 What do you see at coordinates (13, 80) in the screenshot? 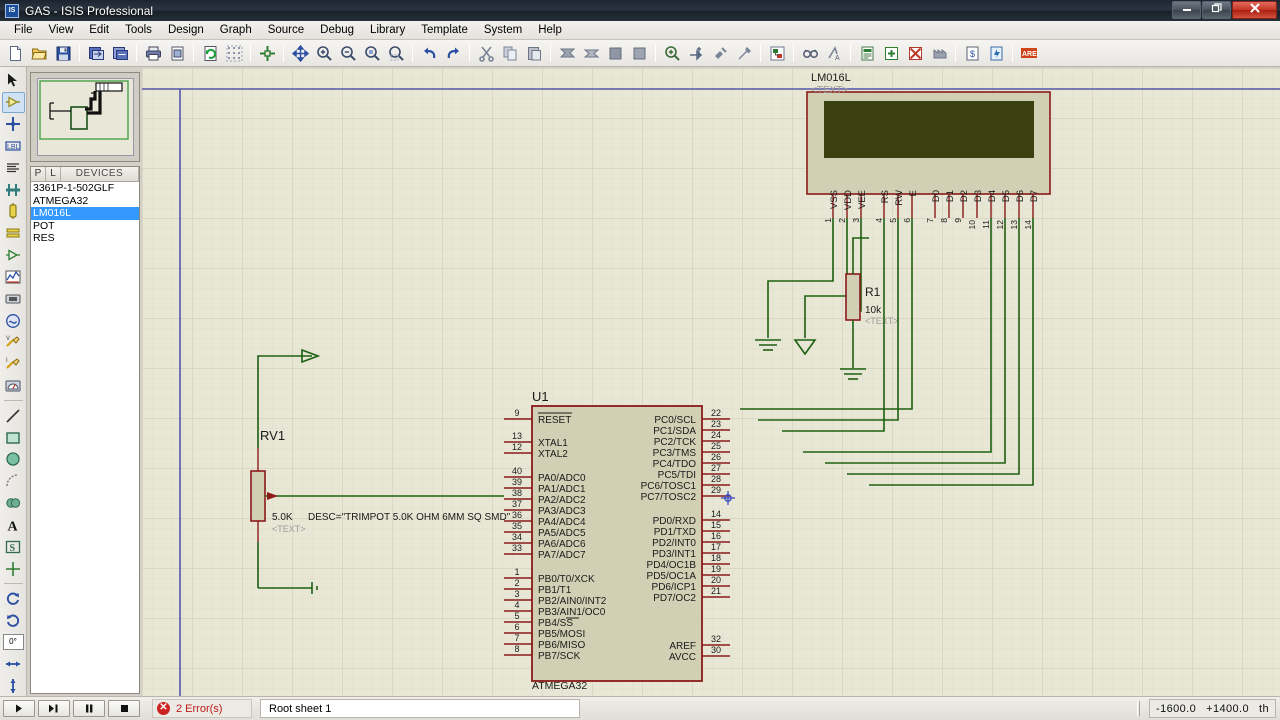
I see `selection-mode-icon` at bounding box center [13, 80].